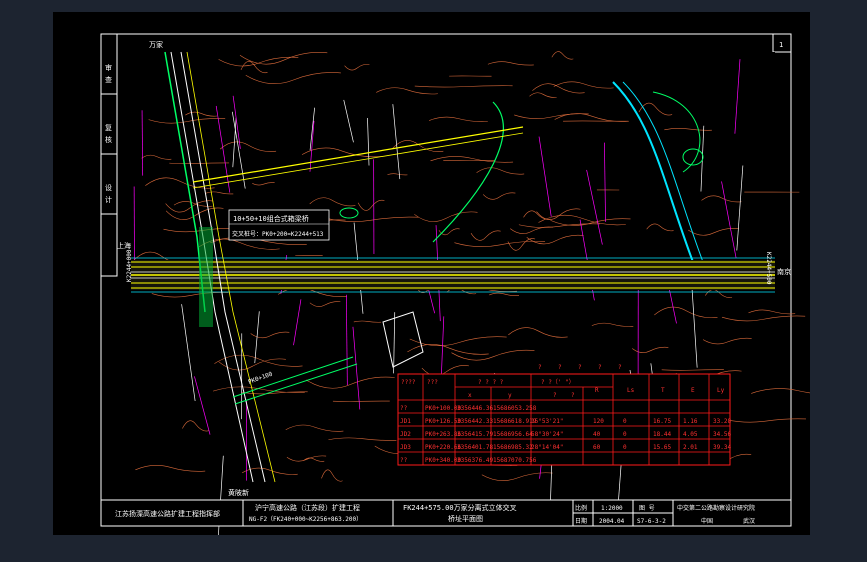  I want to click on table-cell: 15686985.32, so click(513, 447).